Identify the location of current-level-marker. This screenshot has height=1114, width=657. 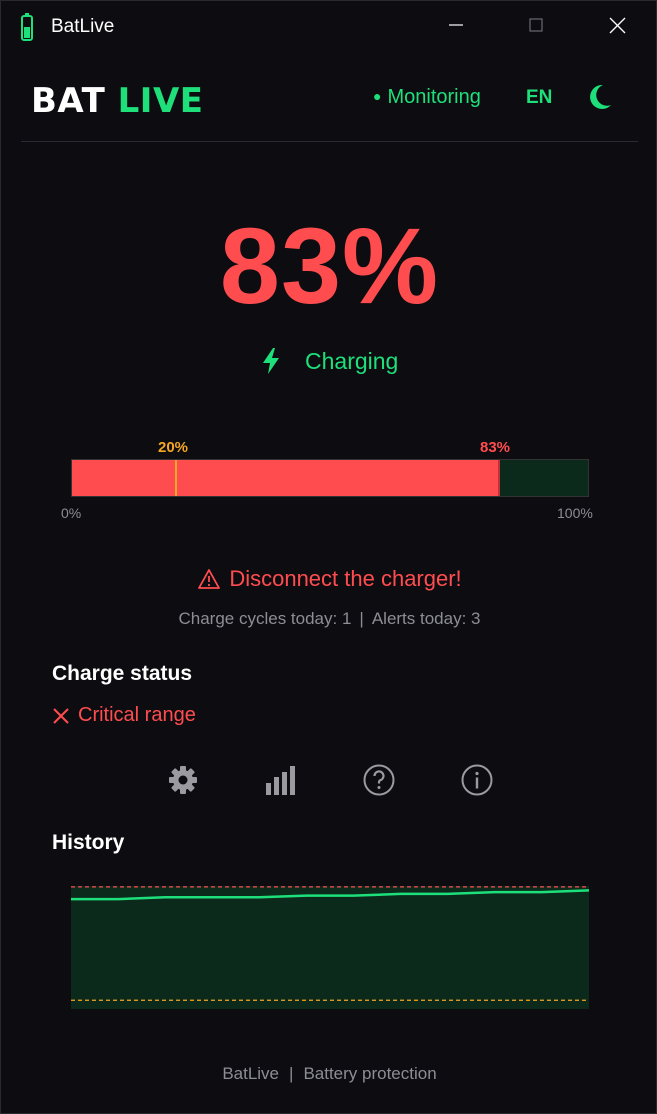
(499, 478).